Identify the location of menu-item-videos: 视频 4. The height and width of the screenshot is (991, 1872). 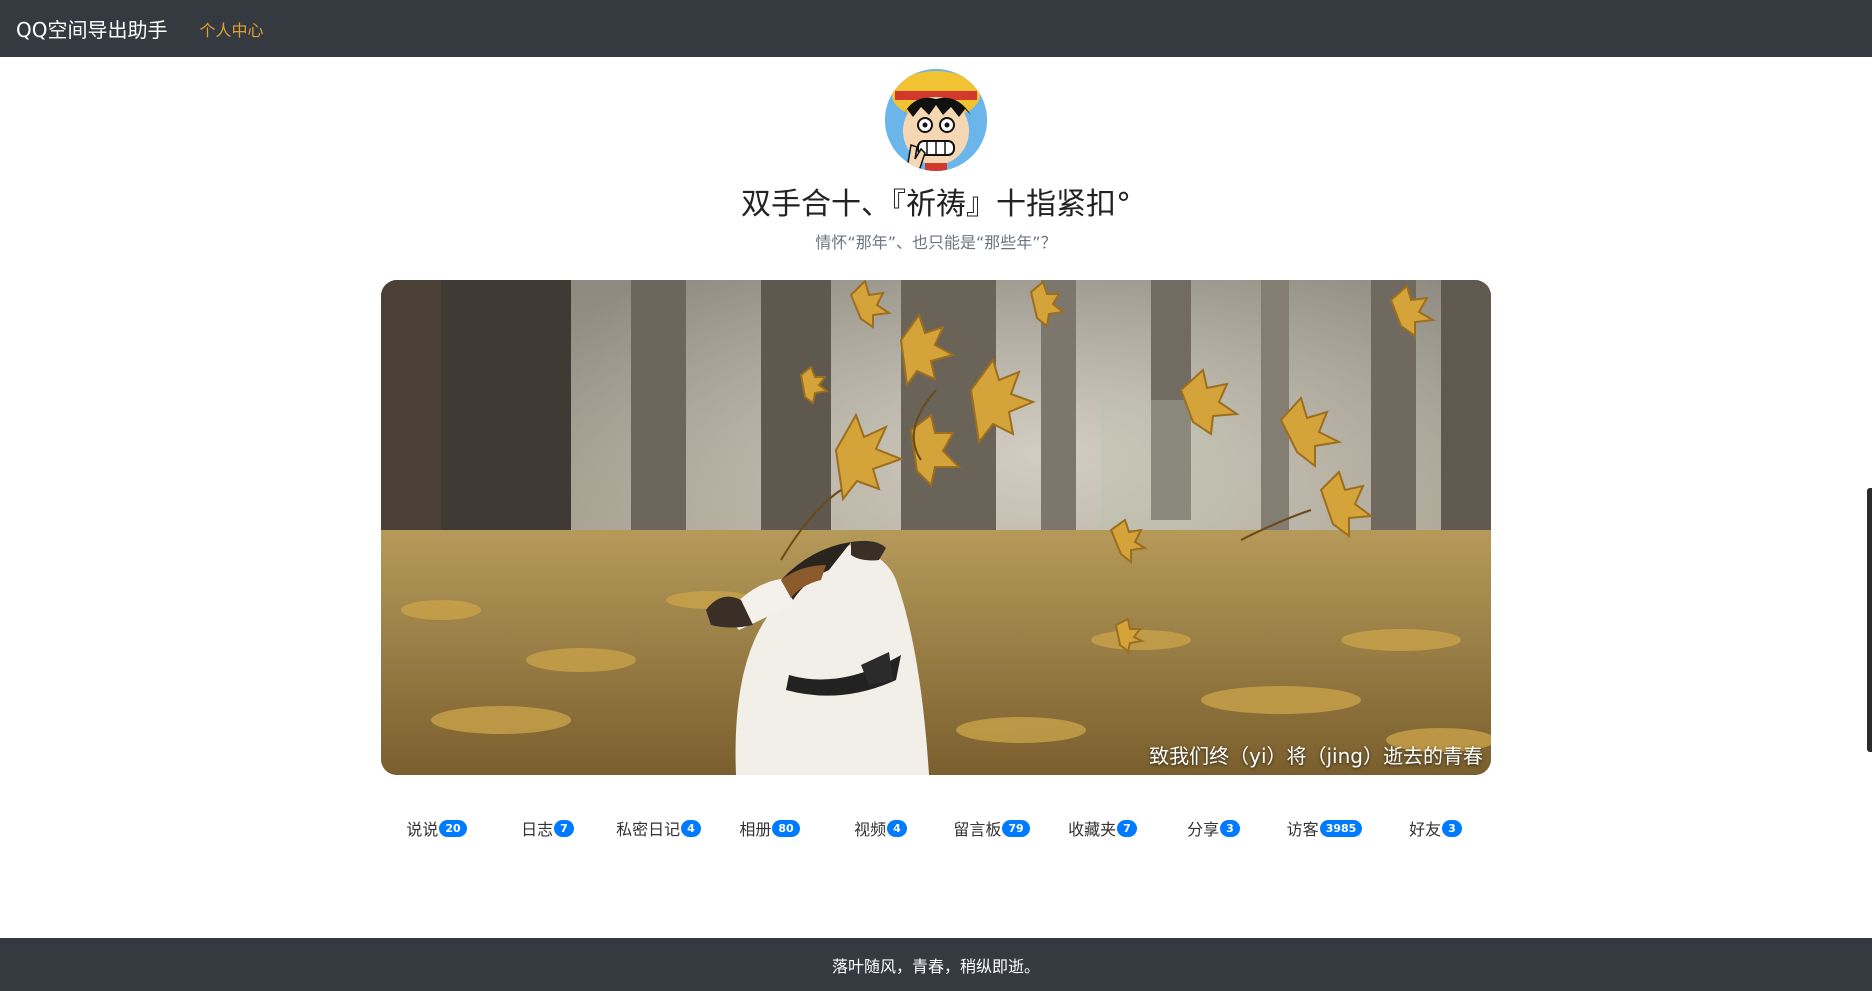
(880, 828).